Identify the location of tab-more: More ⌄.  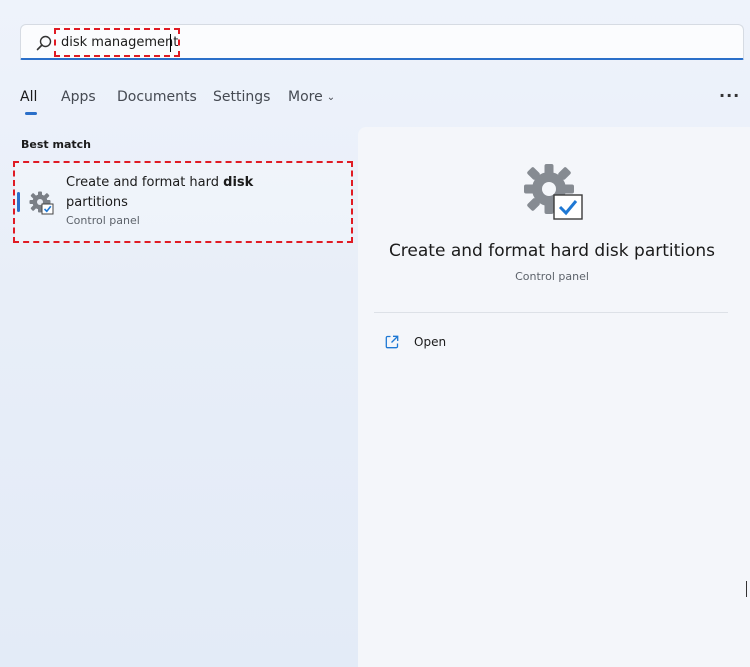
(311, 97).